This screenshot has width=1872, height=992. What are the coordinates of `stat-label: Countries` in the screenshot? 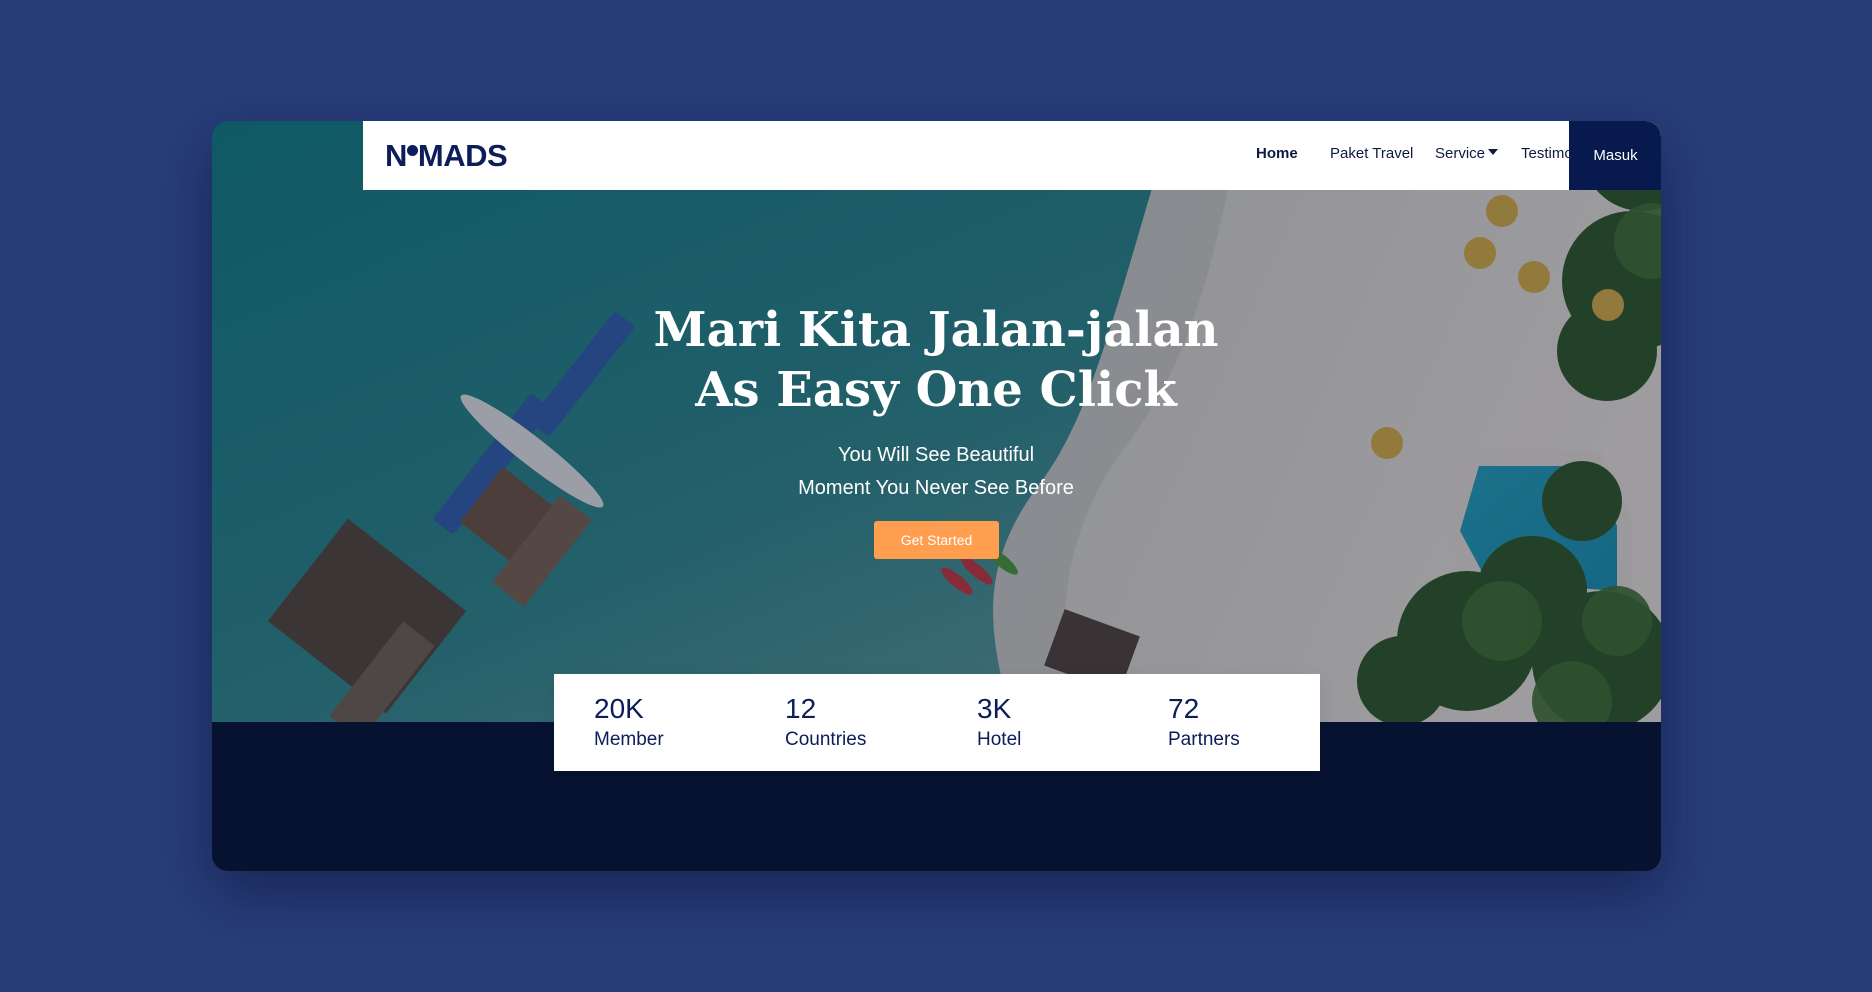 It's located at (826, 739).